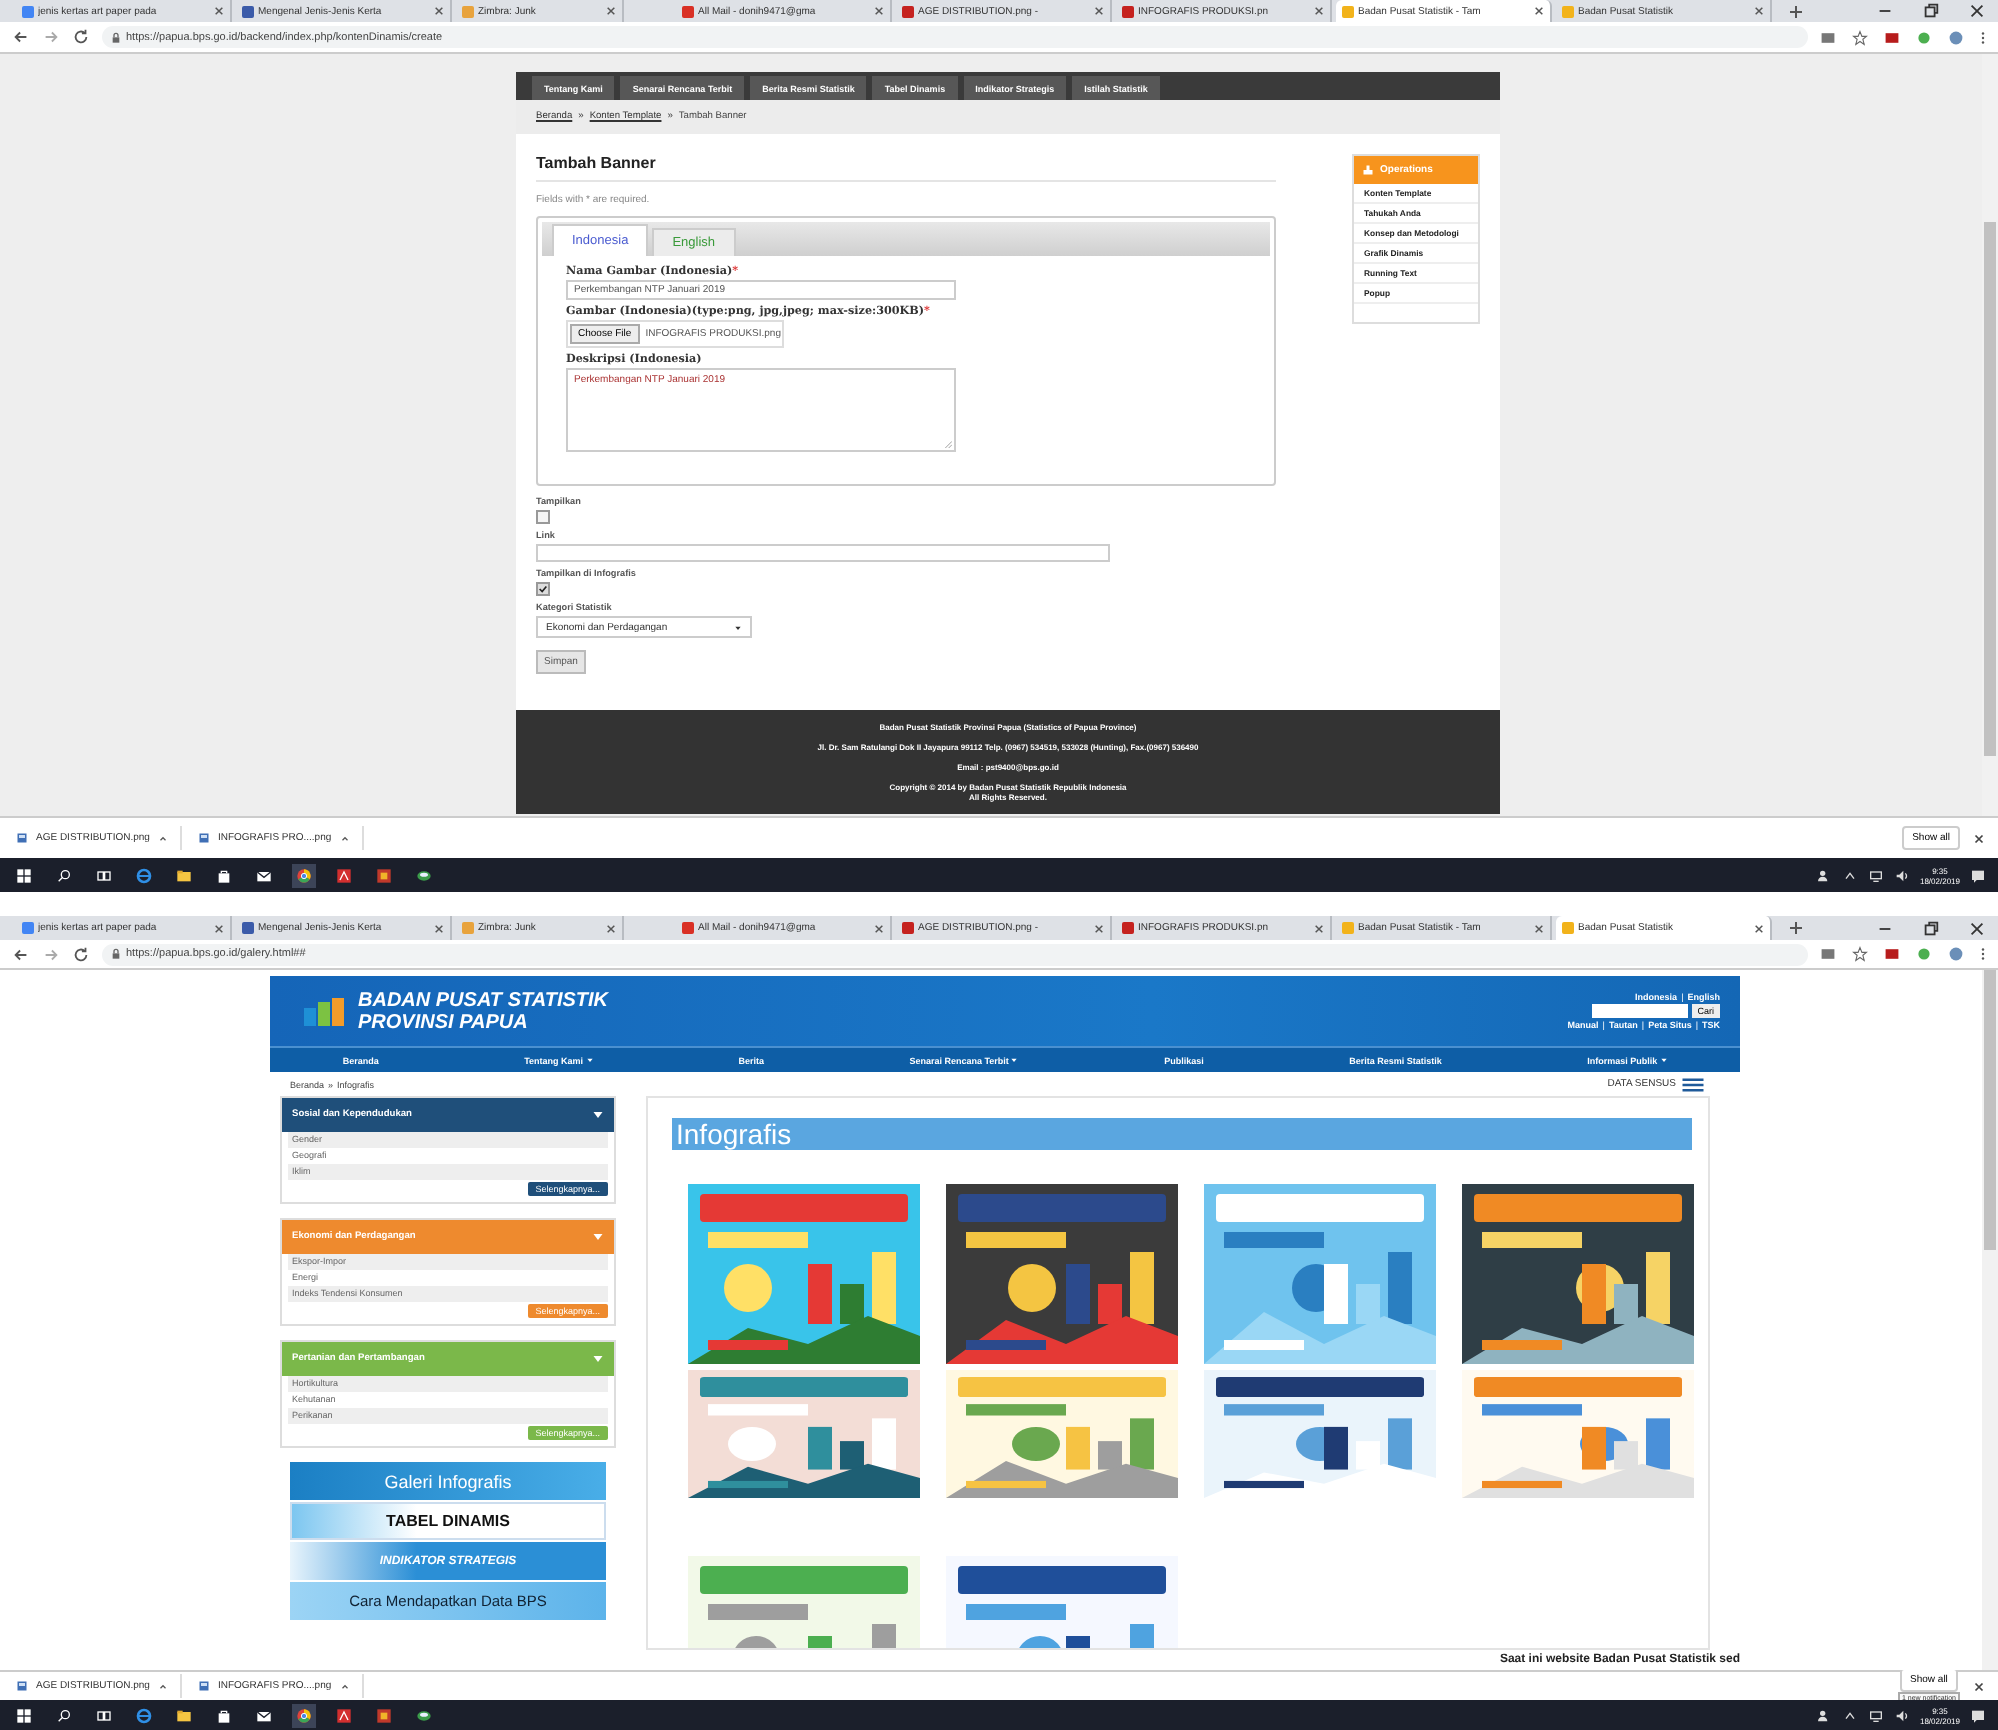 This screenshot has width=1998, height=1730. I want to click on site-title: BADAN PUSAT STATISTIK PROVINSI PAPUA, so click(483, 1011).